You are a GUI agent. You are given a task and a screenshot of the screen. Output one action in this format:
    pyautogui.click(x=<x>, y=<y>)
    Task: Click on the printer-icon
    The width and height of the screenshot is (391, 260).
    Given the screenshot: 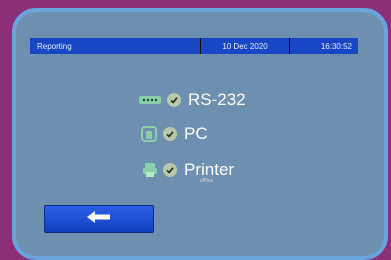 What is the action you would take?
    pyautogui.click(x=150, y=170)
    